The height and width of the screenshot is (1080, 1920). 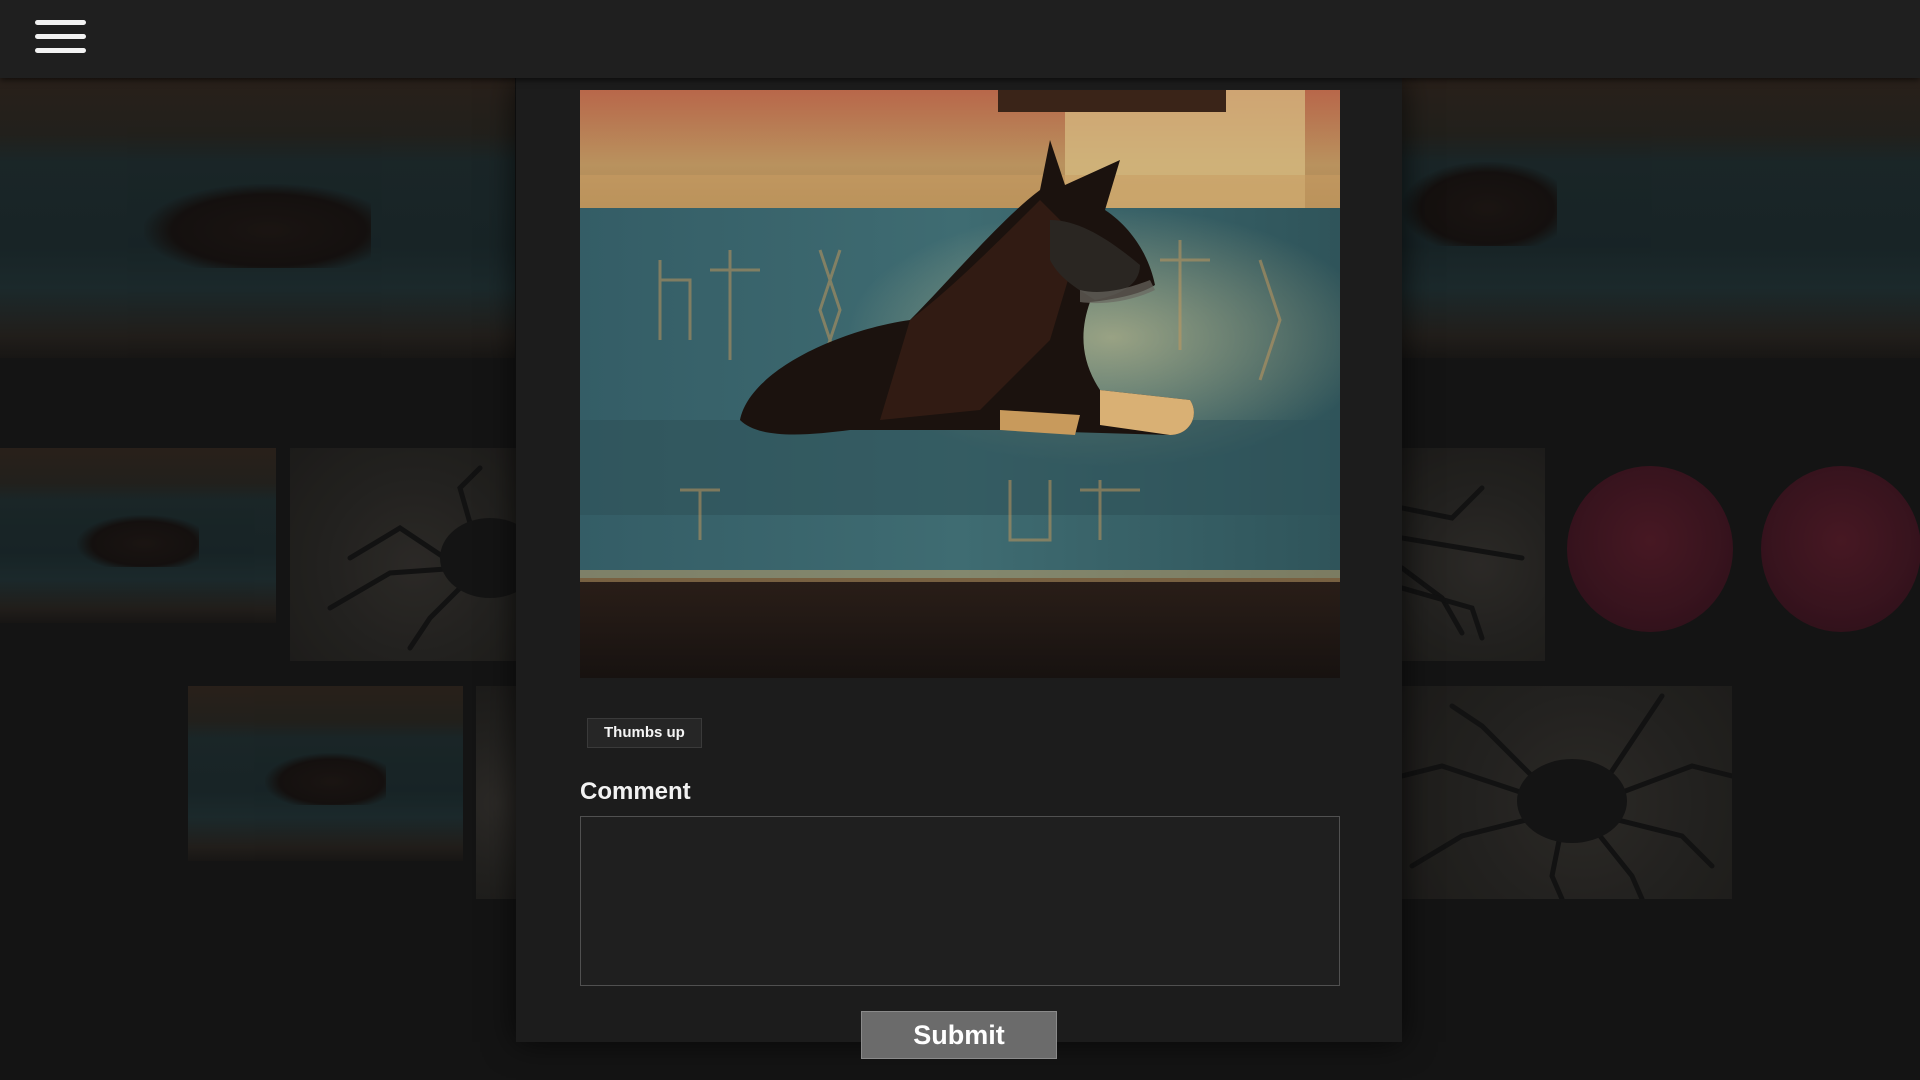 I want to click on comment-label: Comment, so click(x=635, y=791).